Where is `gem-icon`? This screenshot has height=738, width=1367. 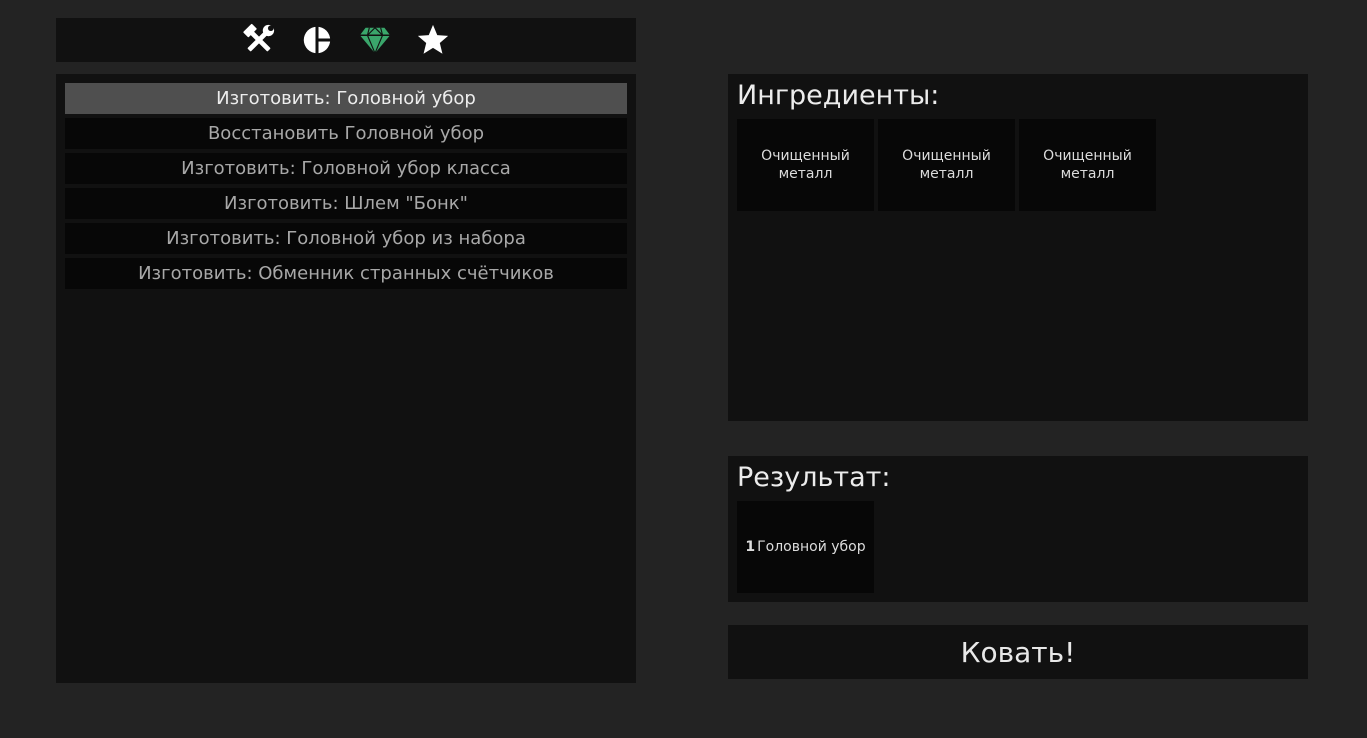
gem-icon is located at coordinates (375, 40).